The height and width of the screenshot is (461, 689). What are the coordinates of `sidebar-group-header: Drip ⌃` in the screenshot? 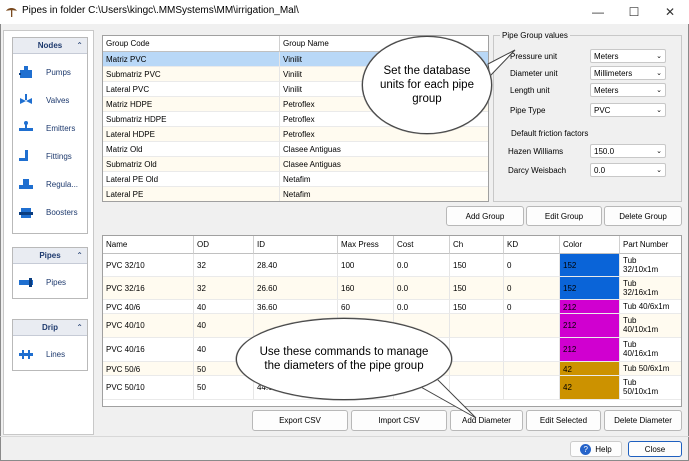 It's located at (50, 328).